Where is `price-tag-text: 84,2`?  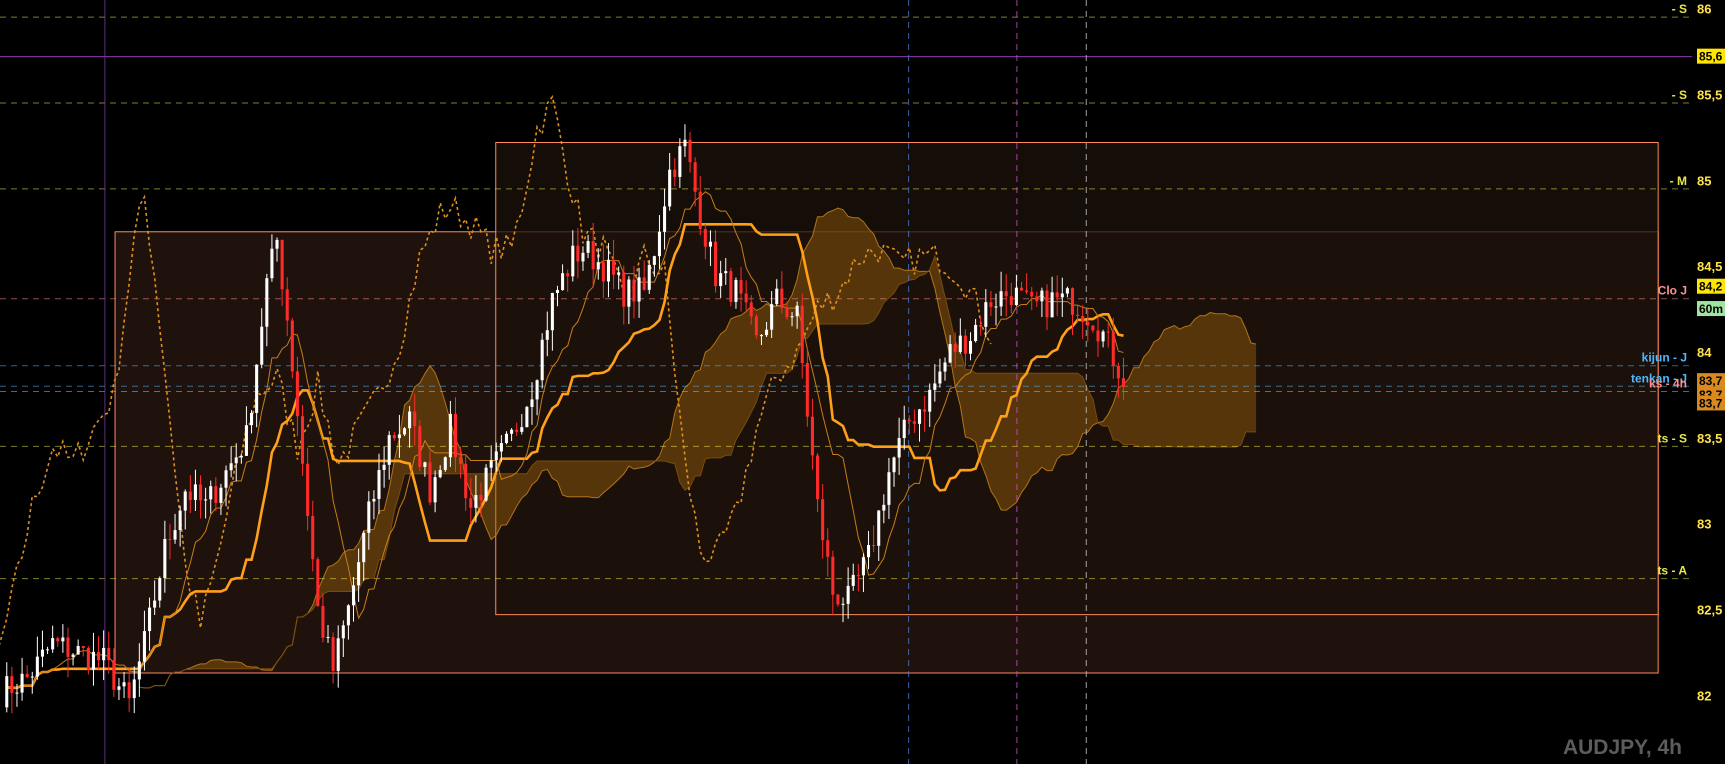
price-tag-text: 84,2 is located at coordinates (1711, 287).